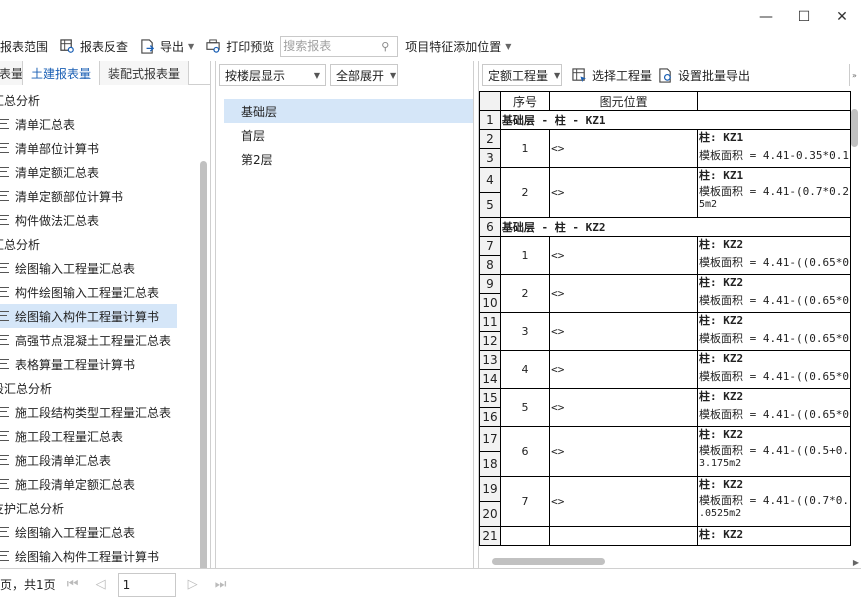 The height and width of the screenshot is (600, 861). I want to click on floor-display-select: 按楼层显示 ▼, so click(272, 75).